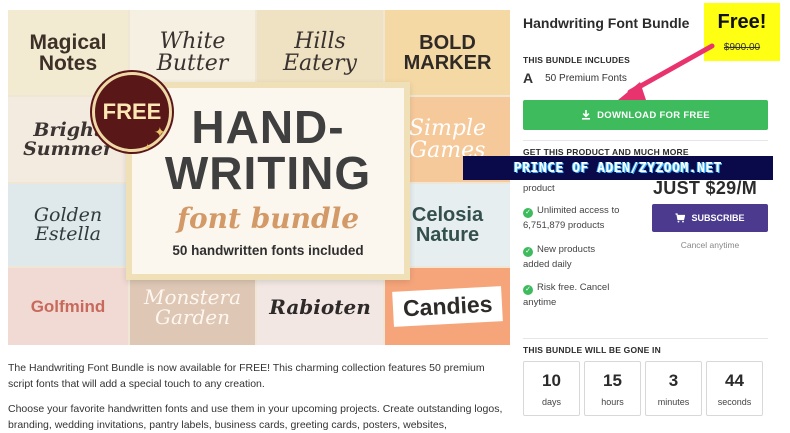 The width and height of the screenshot is (790, 433). What do you see at coordinates (547, 264) in the screenshot?
I see `feature-text: added daily` at bounding box center [547, 264].